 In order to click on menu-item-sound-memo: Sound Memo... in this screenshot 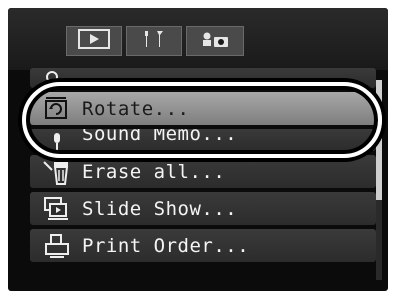, I will do `click(203, 140)`.